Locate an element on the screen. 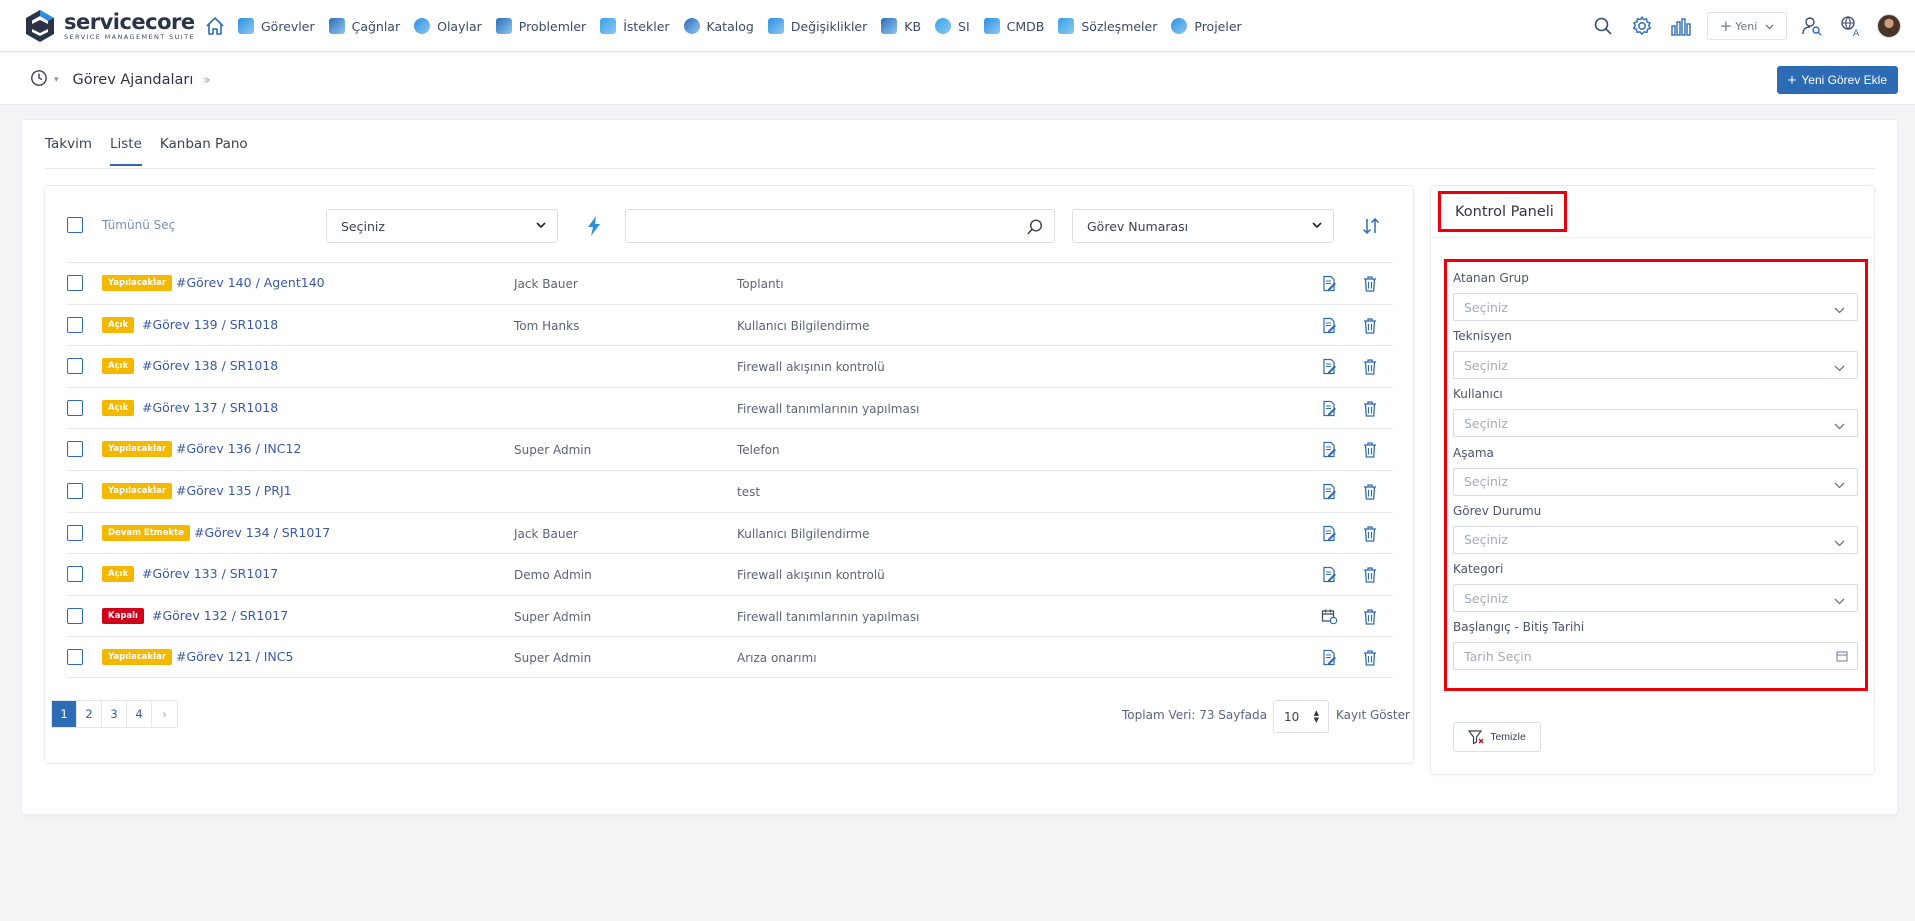 This screenshot has width=1915, height=921. nav-item-label: Görevler is located at coordinates (288, 26).